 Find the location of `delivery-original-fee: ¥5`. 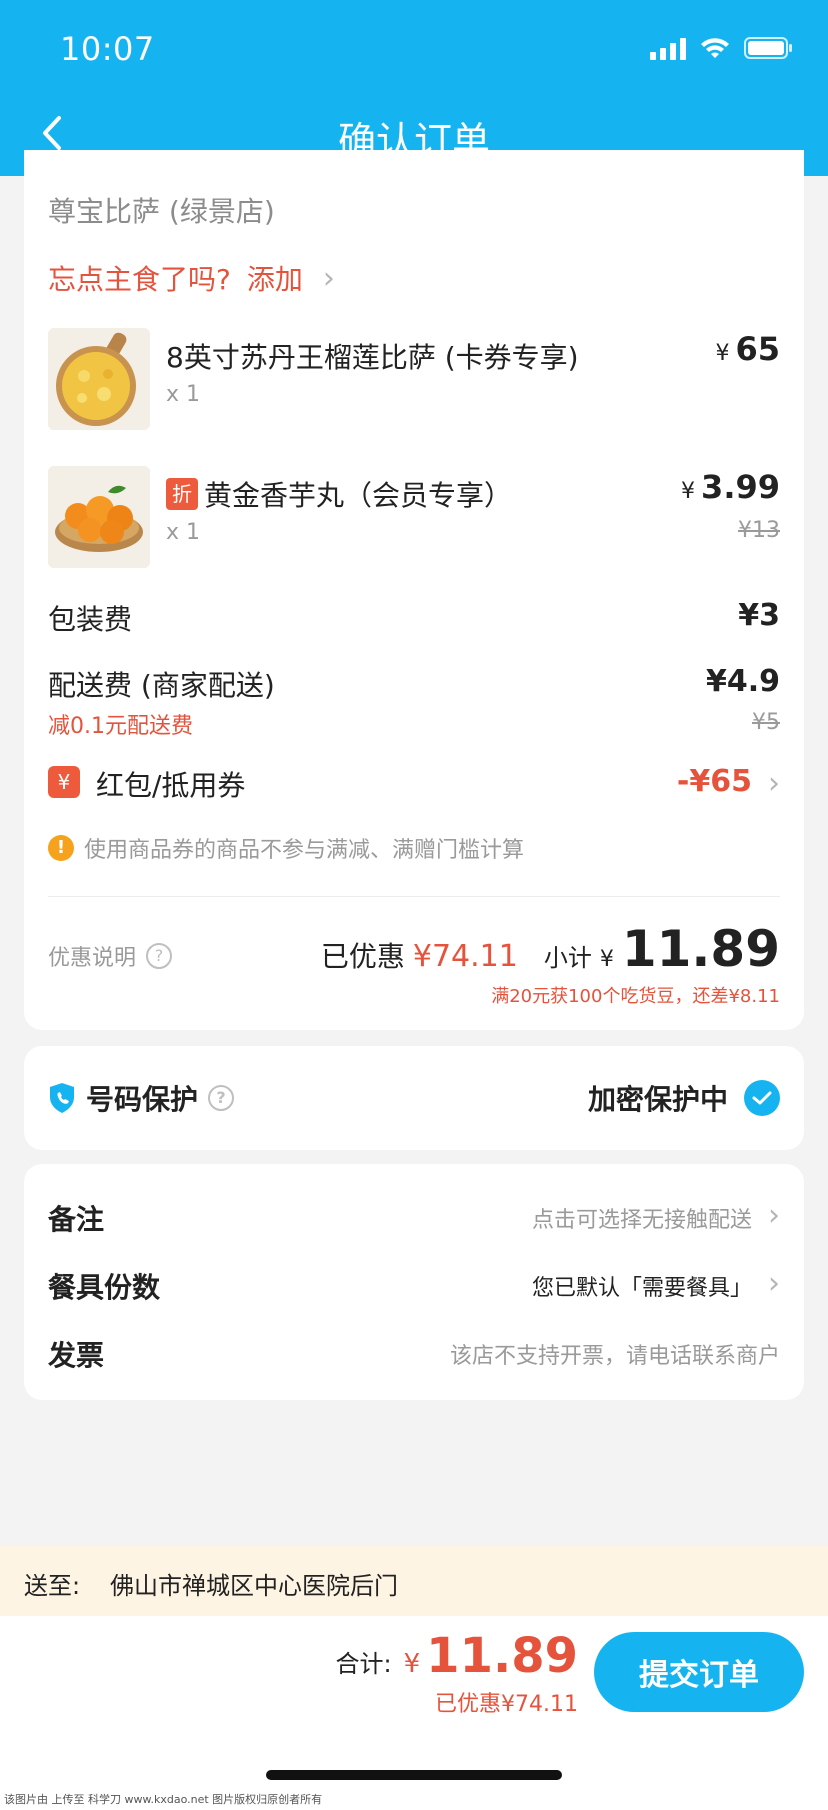

delivery-original-fee: ¥5 is located at coordinates (766, 722).